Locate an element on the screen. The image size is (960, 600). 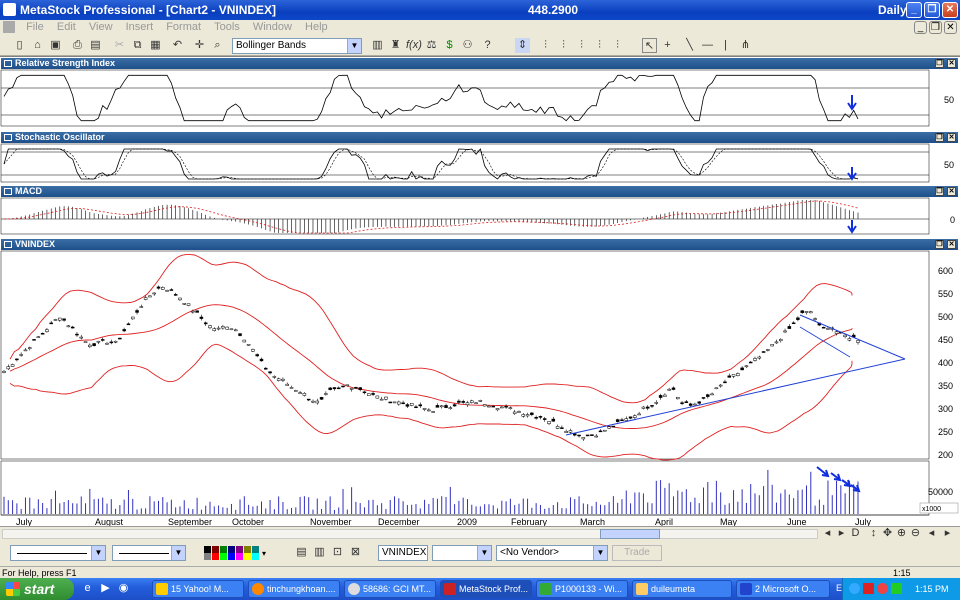
indicator-builder-icon: ▥ is located at coordinates (377, 45).